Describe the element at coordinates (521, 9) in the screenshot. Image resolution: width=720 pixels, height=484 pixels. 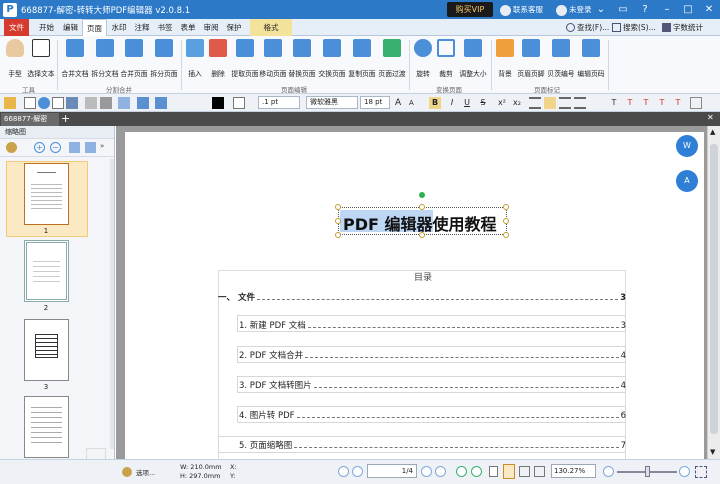
I see `support-link: 联系客服` at that location.